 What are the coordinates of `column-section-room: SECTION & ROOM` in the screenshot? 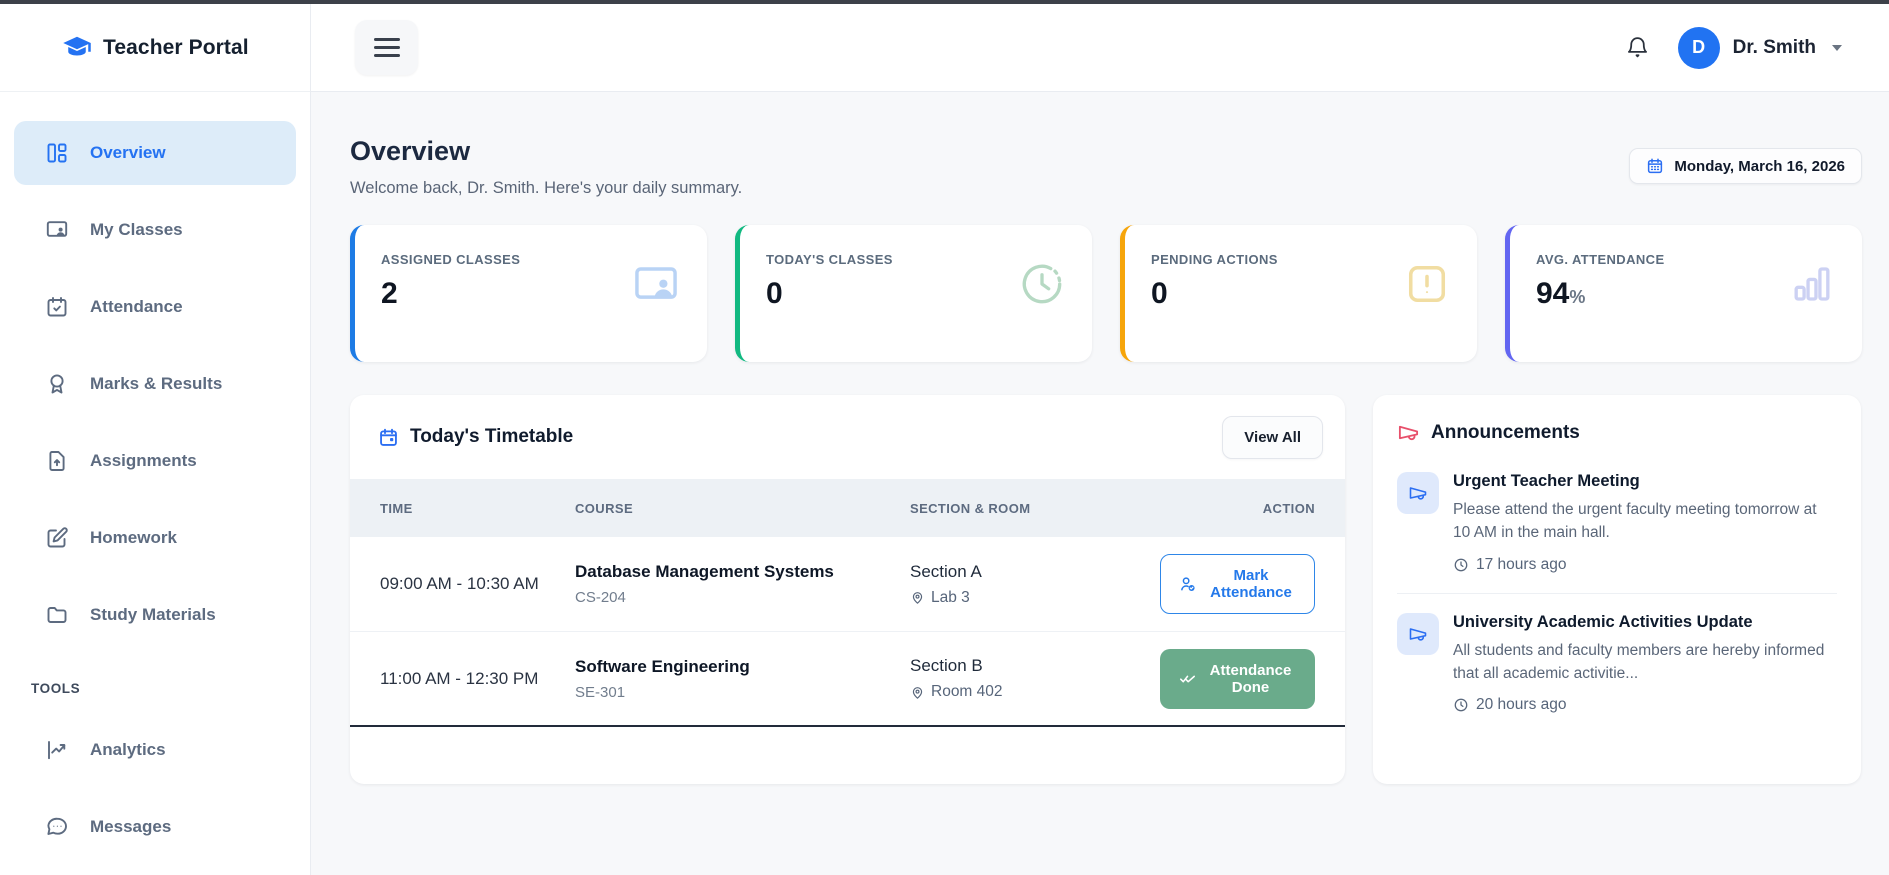 It's located at (970, 508).